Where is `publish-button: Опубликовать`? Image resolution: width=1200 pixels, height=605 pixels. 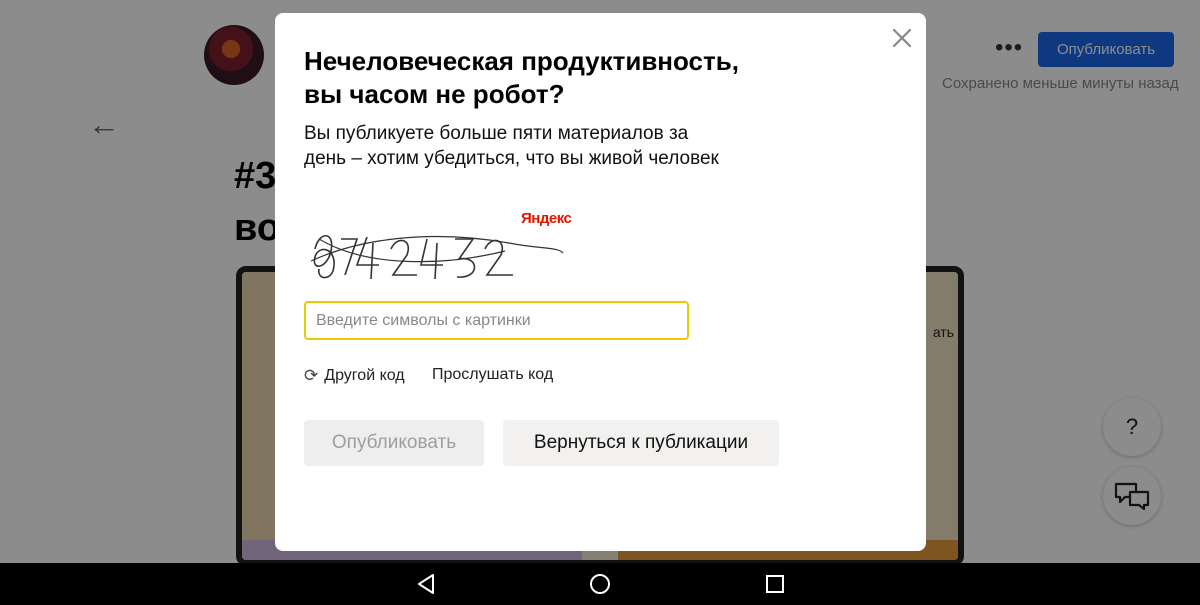
publish-button: Опубликовать is located at coordinates (394, 443).